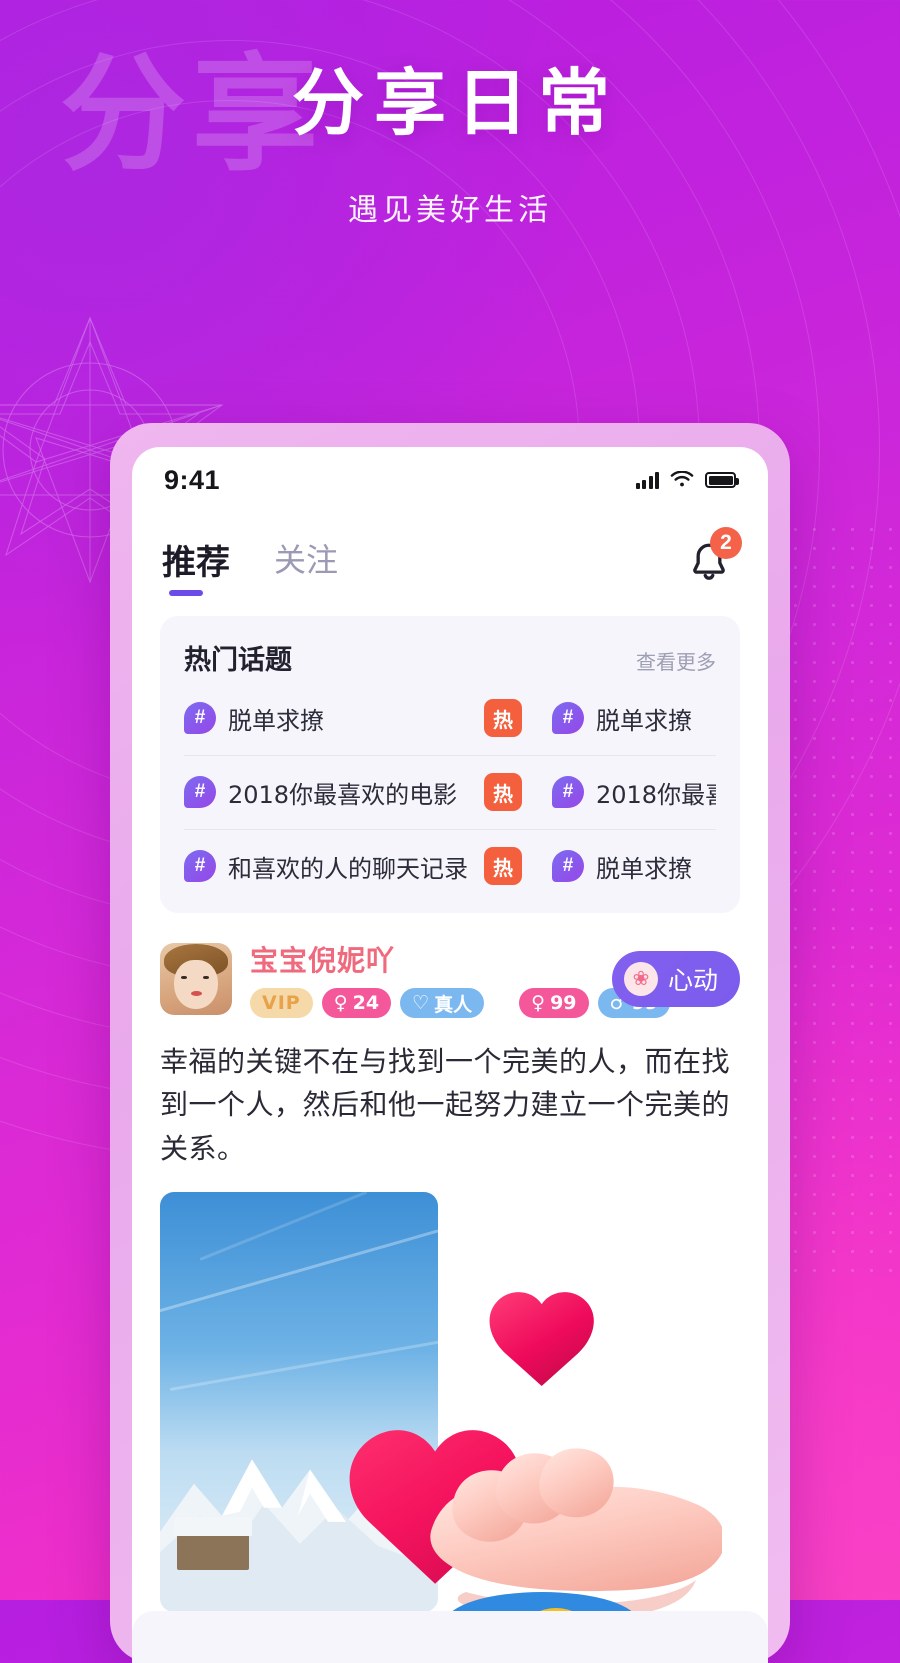  I want to click on topic-item-left: # 2018你最喜欢的电影, so click(334, 792).